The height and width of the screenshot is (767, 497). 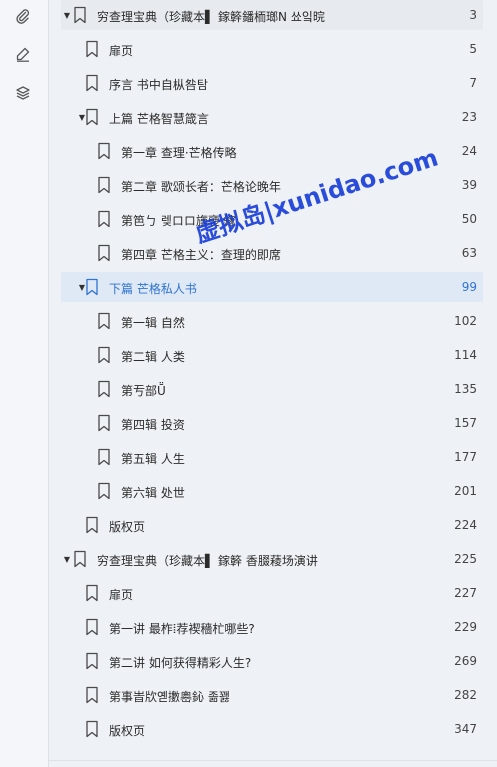 I want to click on outline-item: 第五辑 人生 177, so click(x=272, y=457).